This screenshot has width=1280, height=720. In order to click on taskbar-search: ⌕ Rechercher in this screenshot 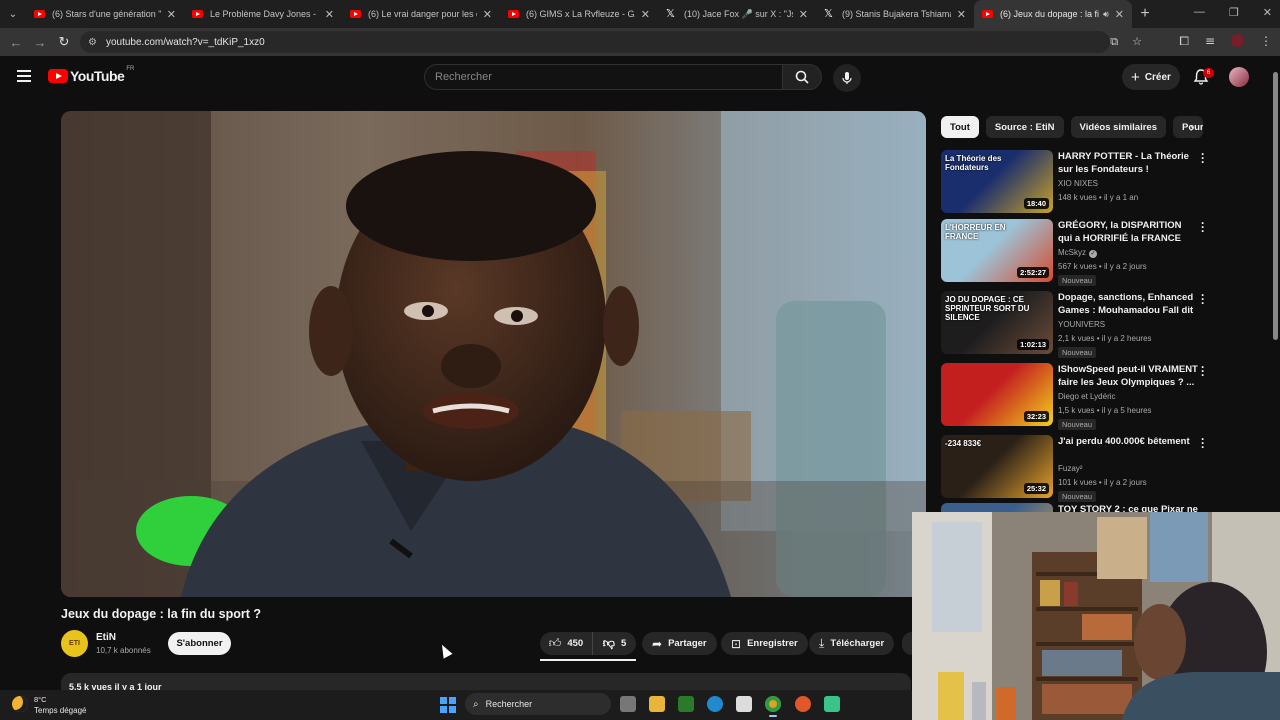, I will do `click(538, 704)`.